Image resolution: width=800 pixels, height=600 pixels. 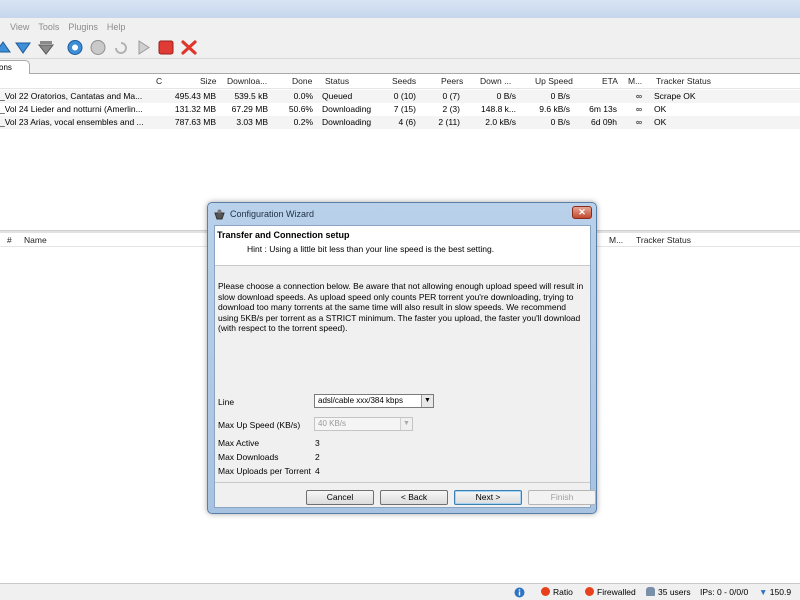 I want to click on finish-button: Finish, so click(x=562, y=497).